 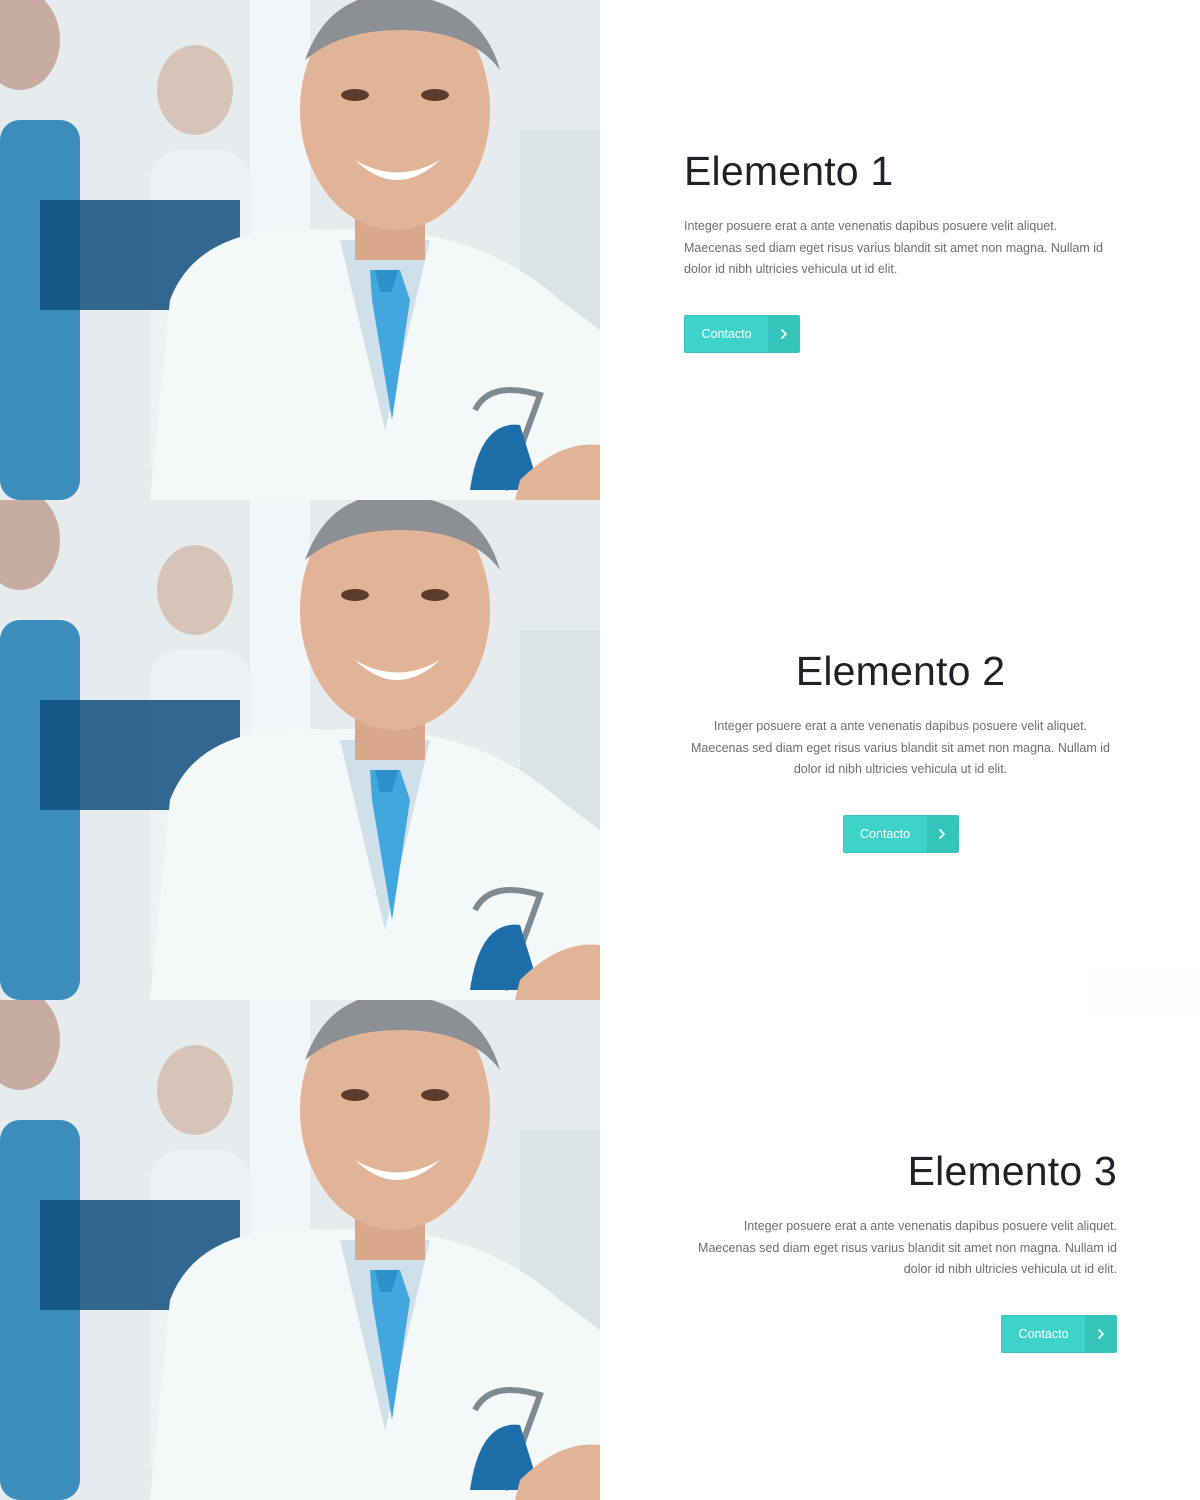 I want to click on feature-title: Elemento 1, so click(x=789, y=171).